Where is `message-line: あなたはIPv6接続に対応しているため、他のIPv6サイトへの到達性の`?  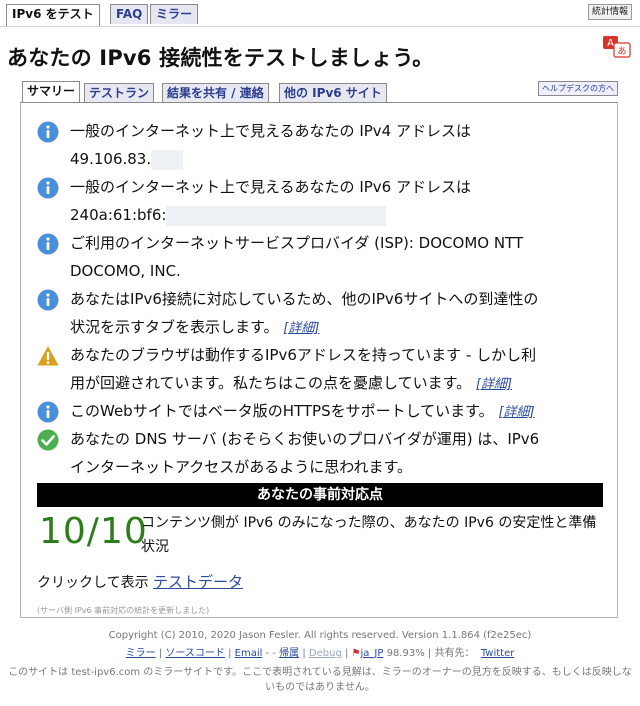
message-line: あなたはIPv6接続に対応しているため、他のIPv6サイトへの到達性の is located at coordinates (304, 299).